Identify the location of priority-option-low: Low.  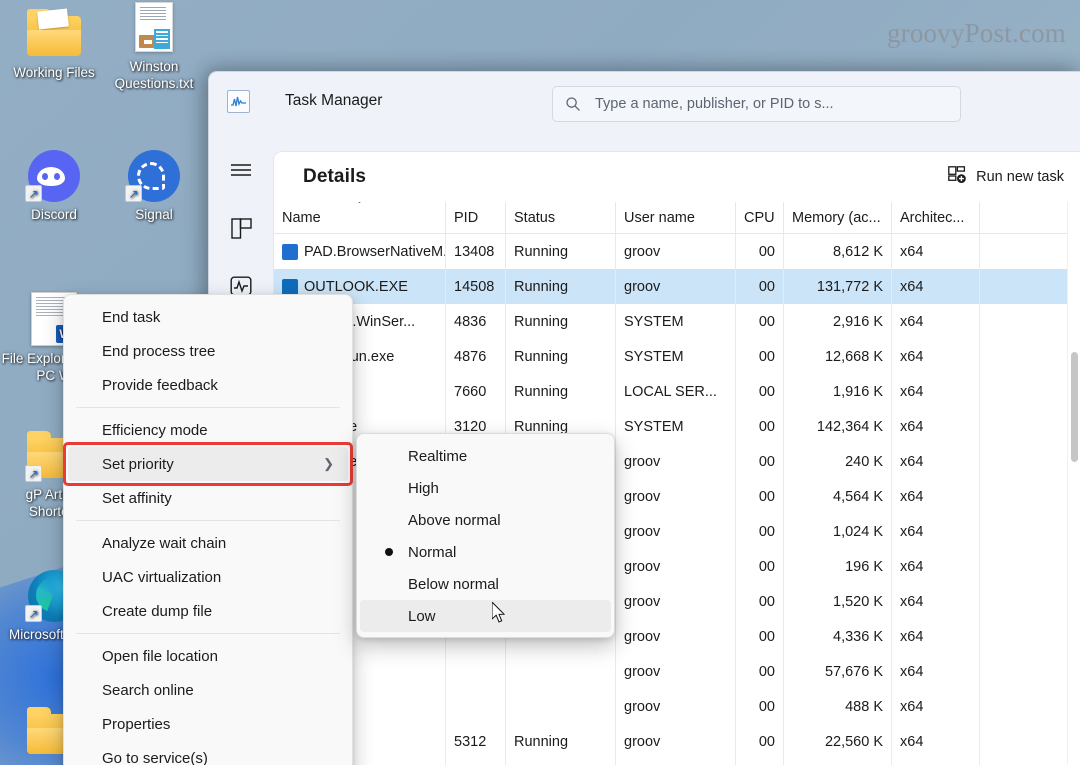
(485, 616).